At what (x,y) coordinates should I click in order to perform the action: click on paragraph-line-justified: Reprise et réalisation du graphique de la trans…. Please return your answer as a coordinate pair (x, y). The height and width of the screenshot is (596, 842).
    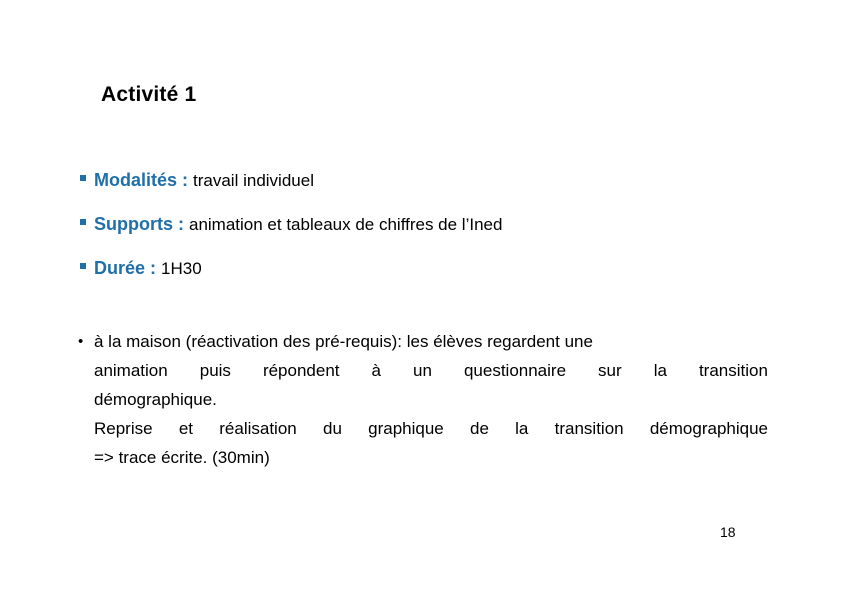
    Looking at the image, I should click on (431, 428).